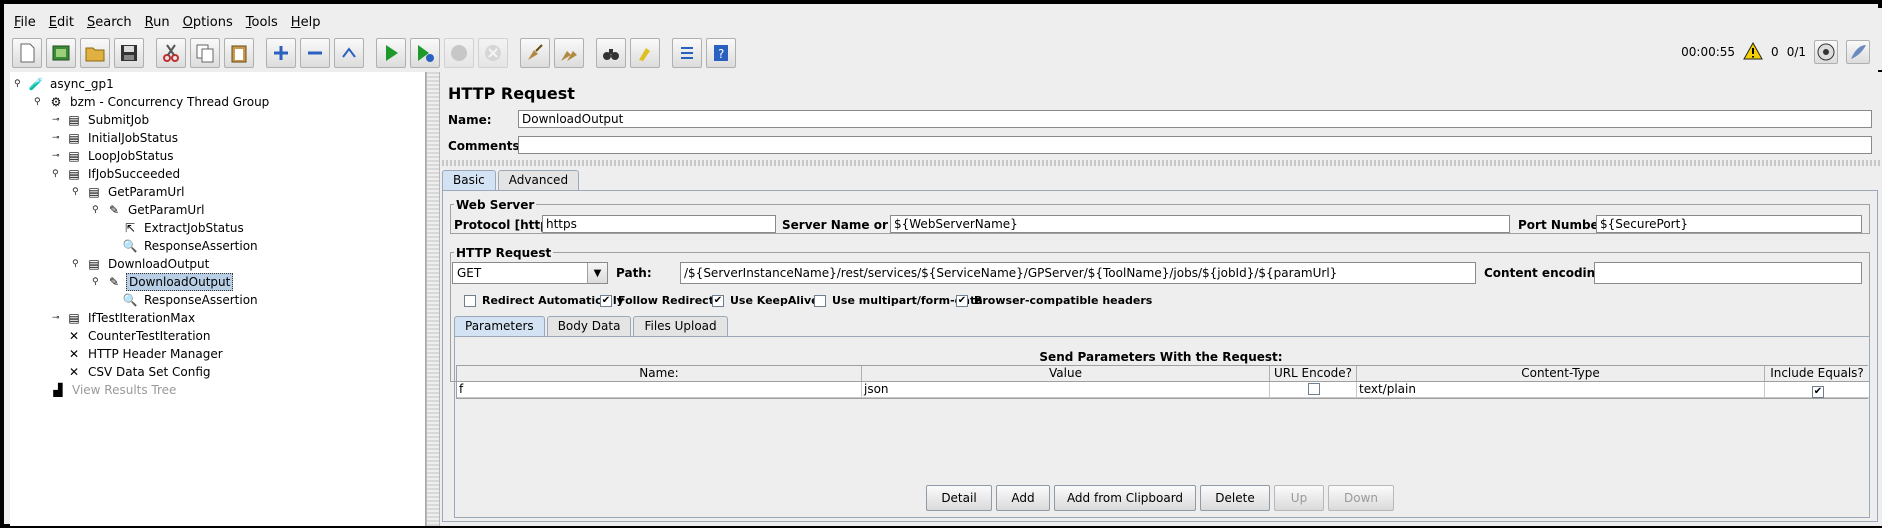 Image resolution: width=1882 pixels, height=528 pixels. I want to click on down-button: Down, so click(1361, 498).